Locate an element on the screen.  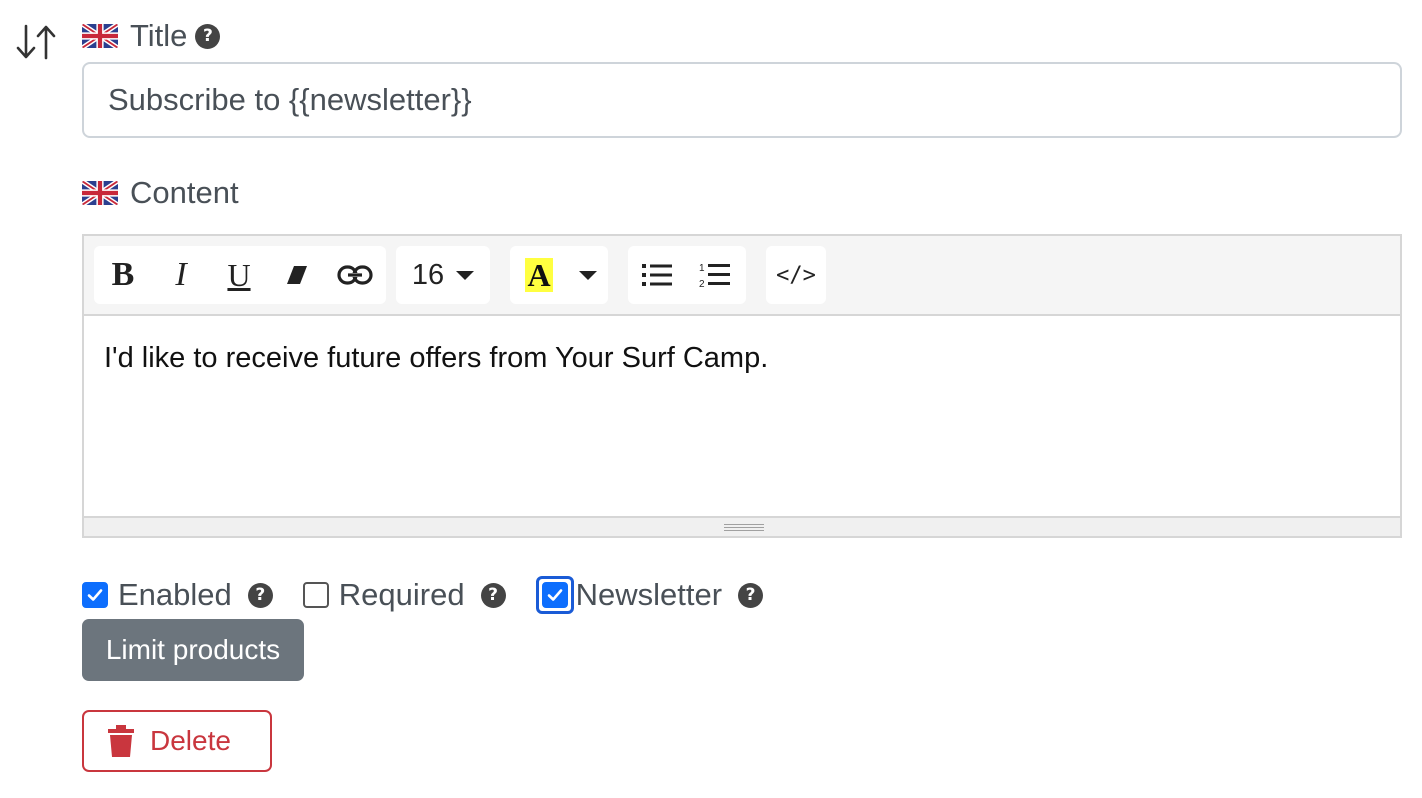
enabled-help-icon: ? is located at coordinates (260, 595).